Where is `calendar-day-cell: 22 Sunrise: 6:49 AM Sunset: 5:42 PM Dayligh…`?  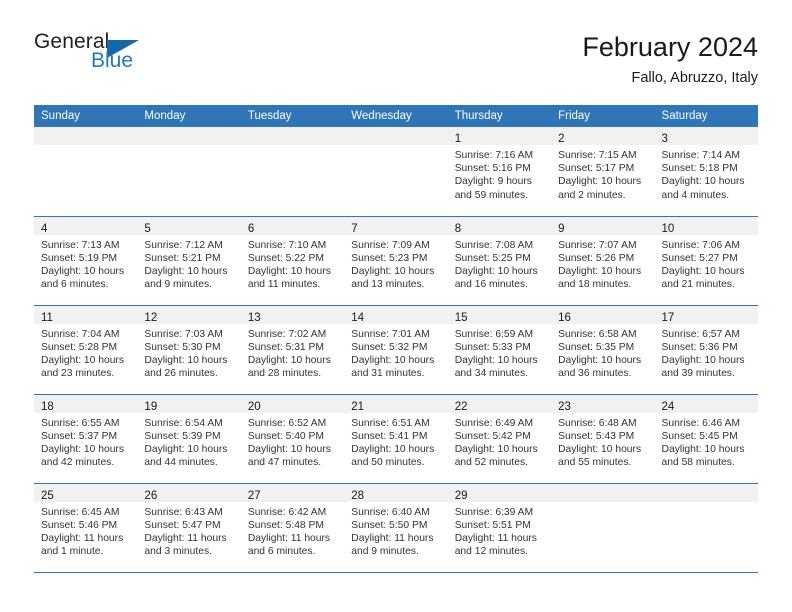 calendar-day-cell: 22 Sunrise: 6:49 AM Sunset: 5:42 PM Dayligh… is located at coordinates (499, 439).